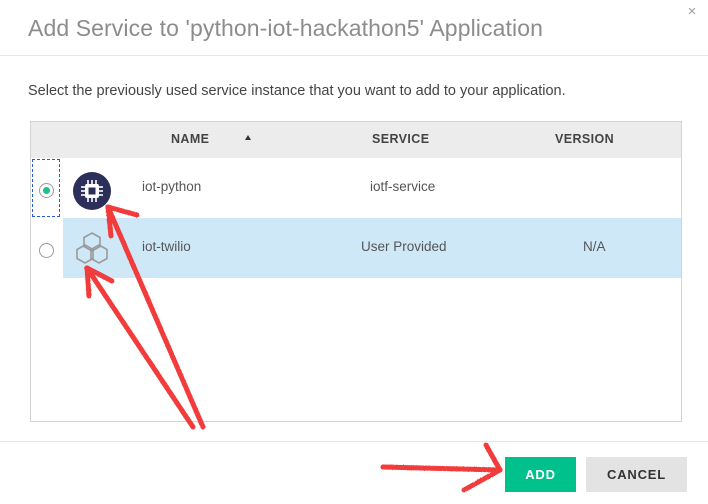  Describe the element at coordinates (540, 474) in the screenshot. I see `add-button: ADD` at that location.